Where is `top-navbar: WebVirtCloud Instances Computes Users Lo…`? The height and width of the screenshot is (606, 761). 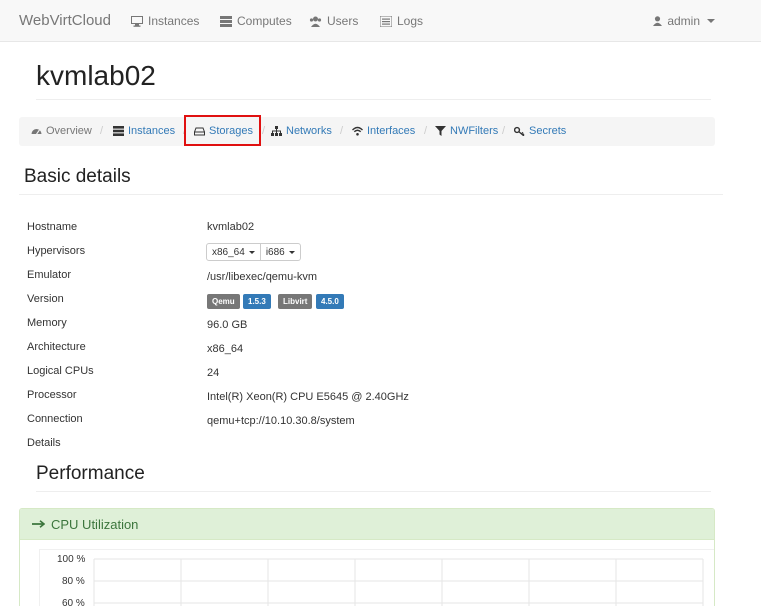 top-navbar: WebVirtCloud Instances Computes Users Lo… is located at coordinates (380, 21).